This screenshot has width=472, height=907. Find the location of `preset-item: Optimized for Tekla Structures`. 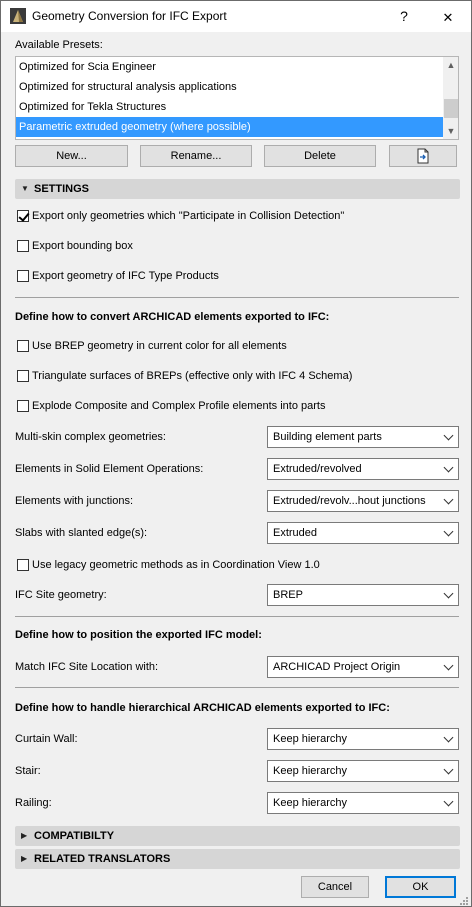

preset-item: Optimized for Tekla Structures is located at coordinates (229, 107).